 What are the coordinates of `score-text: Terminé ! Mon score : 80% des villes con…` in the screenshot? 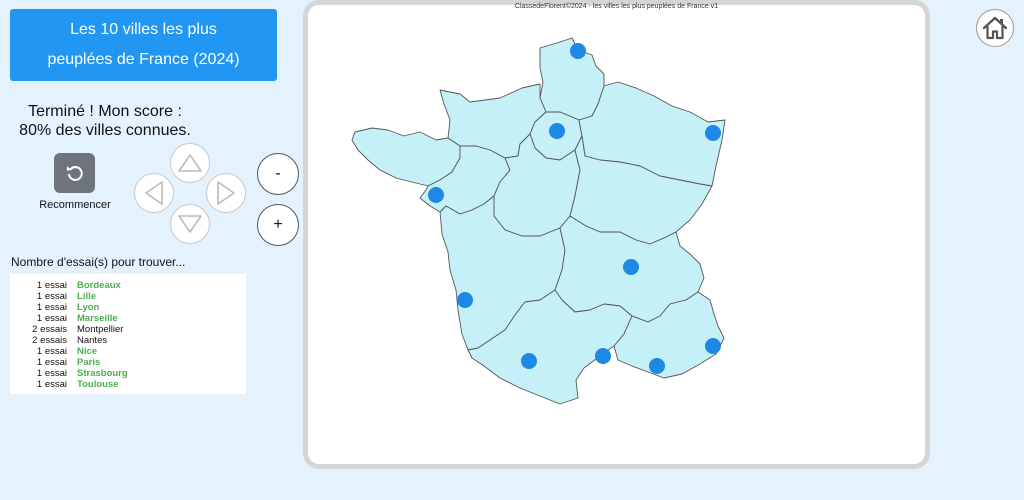 It's located at (105, 121).